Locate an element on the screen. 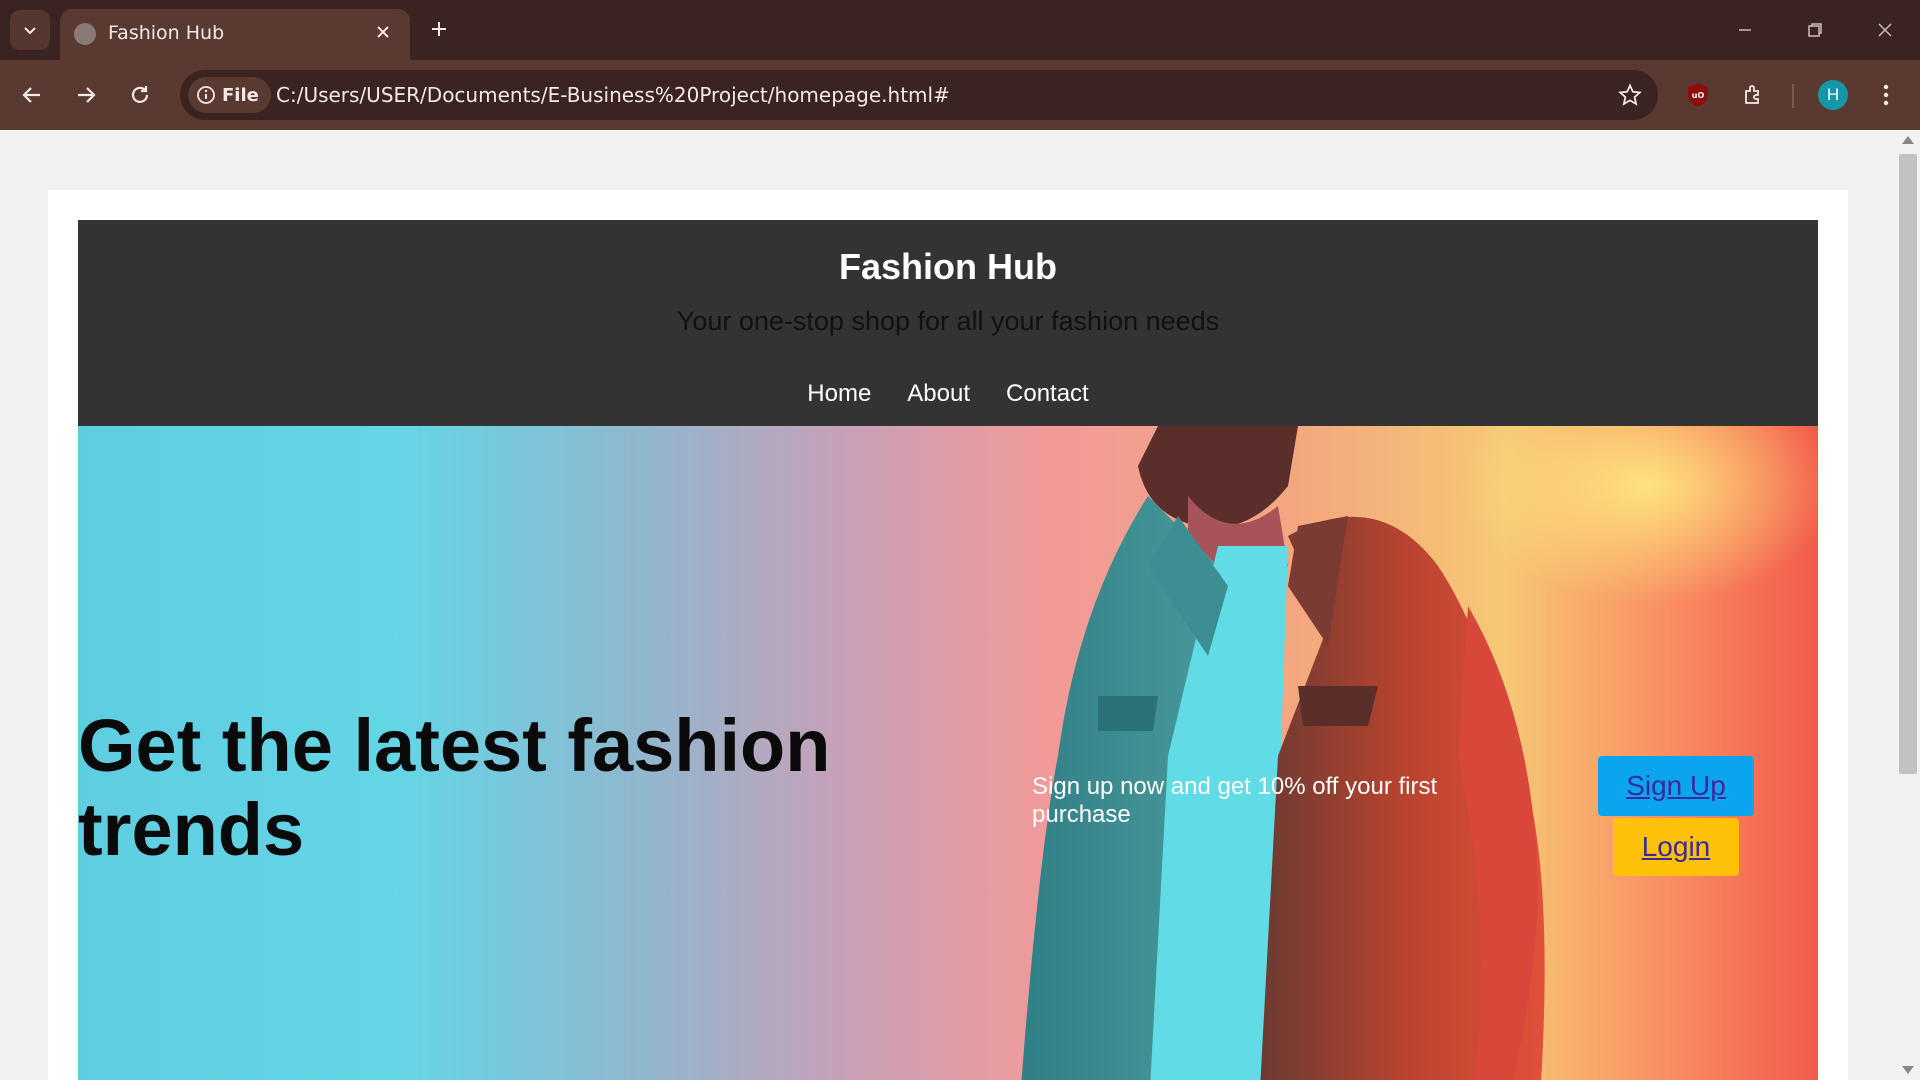  chevron-down-icon is located at coordinates (30, 31).